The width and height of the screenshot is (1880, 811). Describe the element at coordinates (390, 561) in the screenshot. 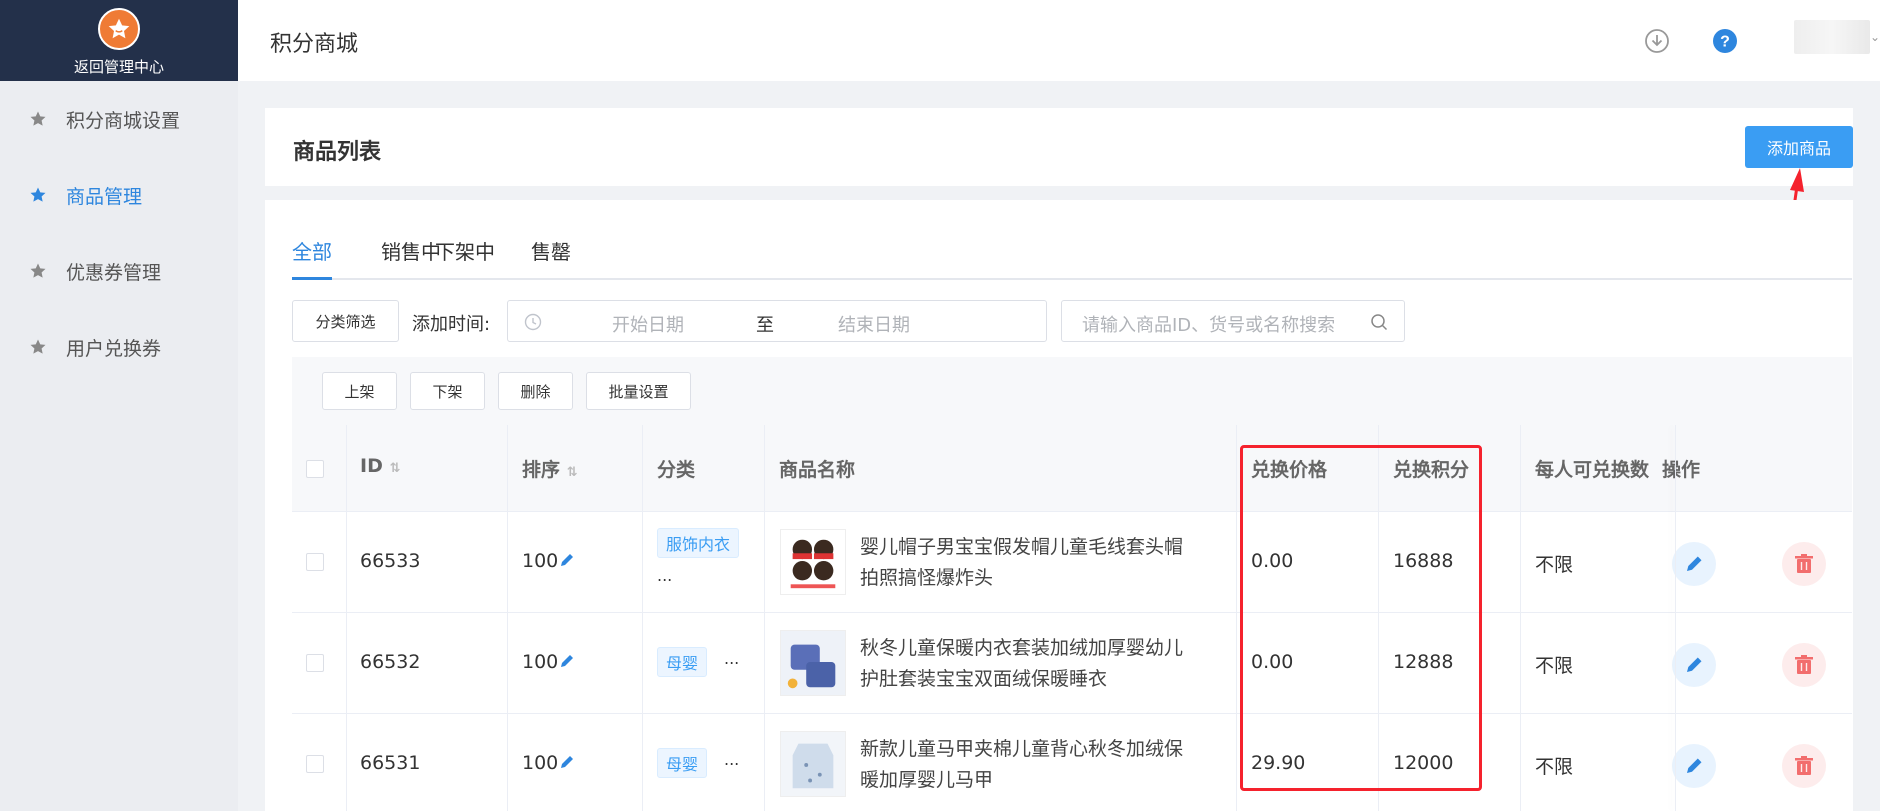

I see `cell-id: 66533` at that location.